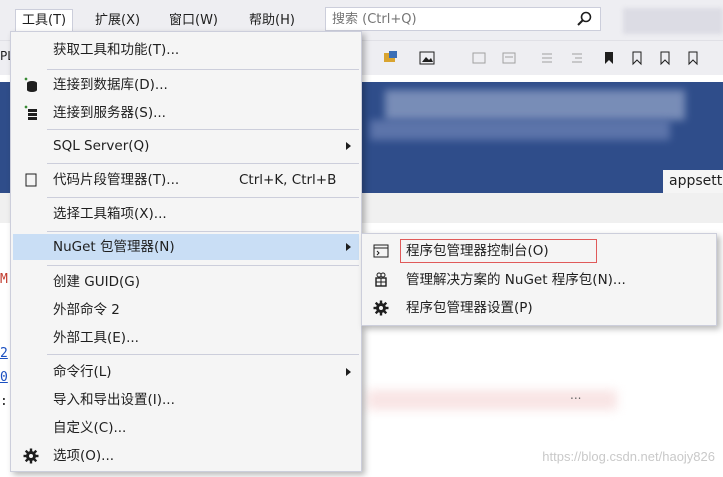  Describe the element at coordinates (693, 58) in the screenshot. I see `clear-bookmarks-icon` at that location.